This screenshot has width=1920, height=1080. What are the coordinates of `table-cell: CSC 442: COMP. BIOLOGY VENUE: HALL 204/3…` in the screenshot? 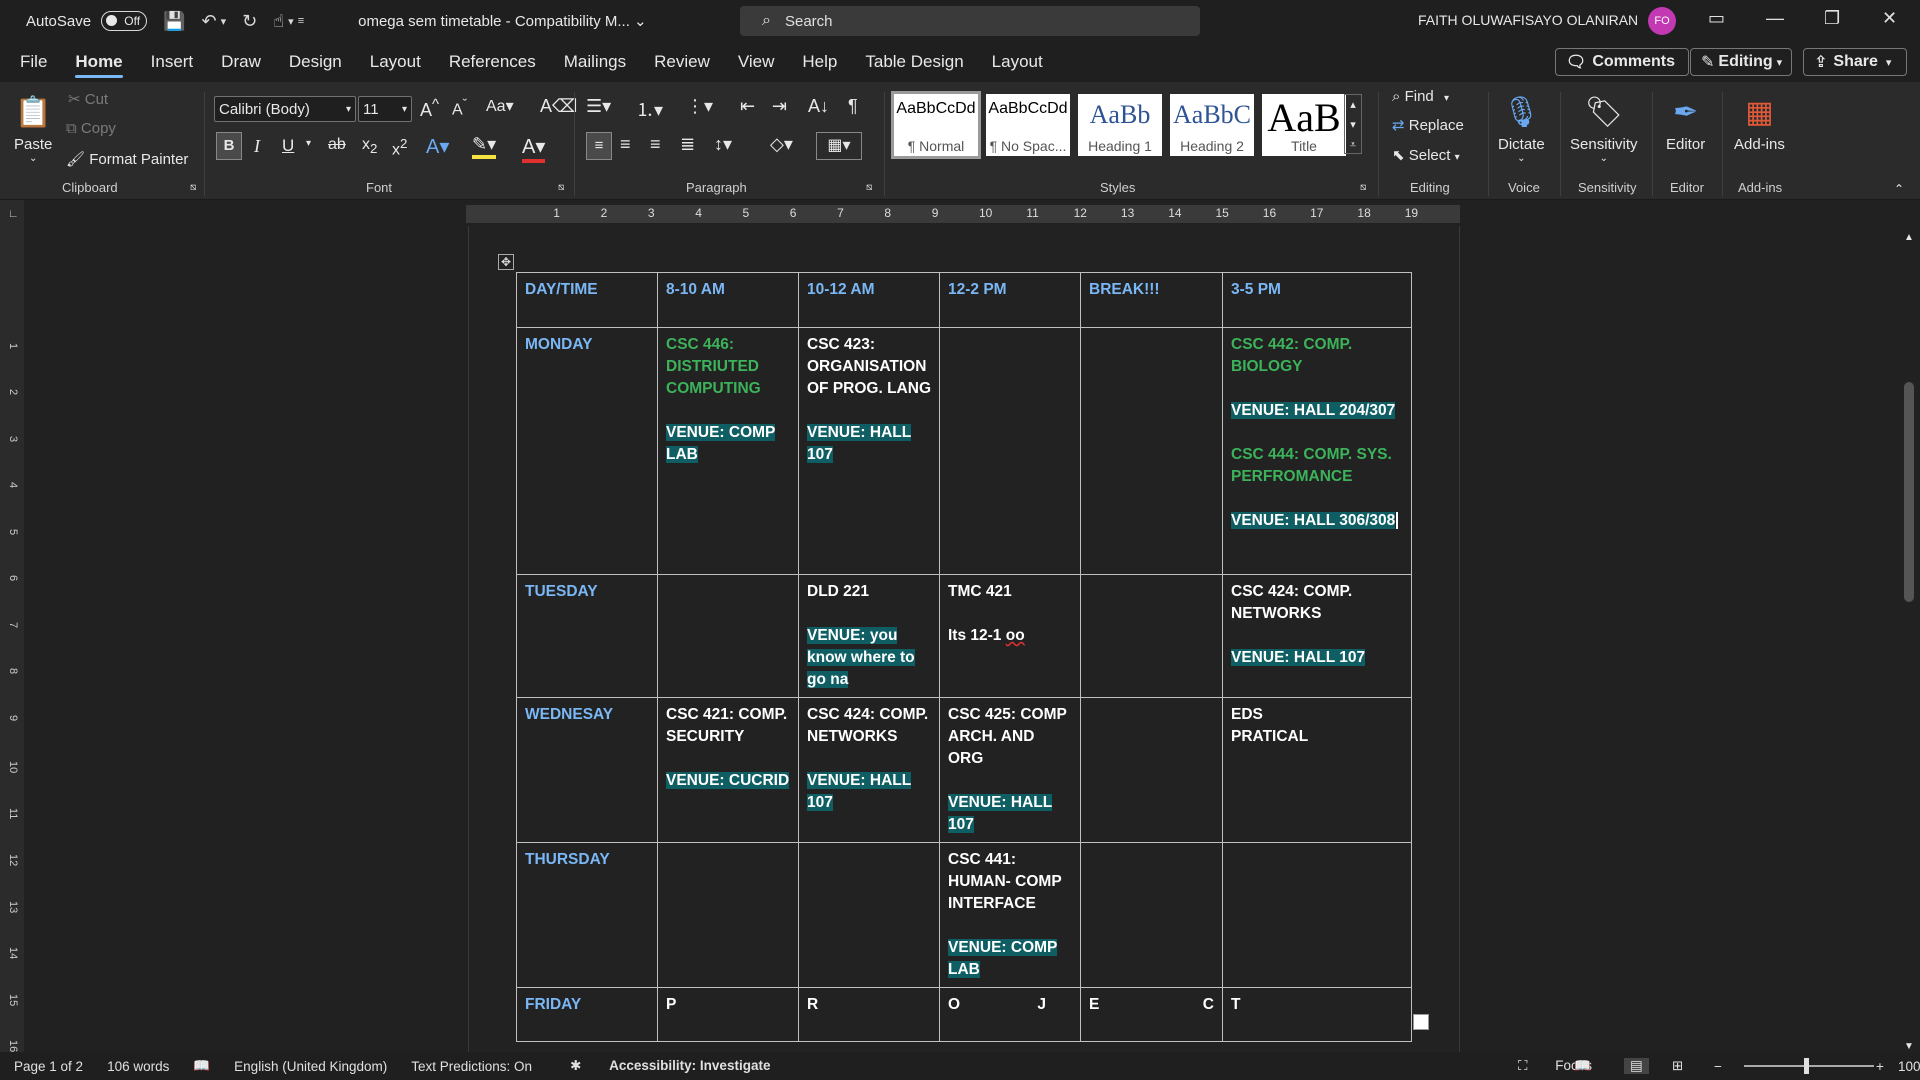 It's located at (1317, 451).